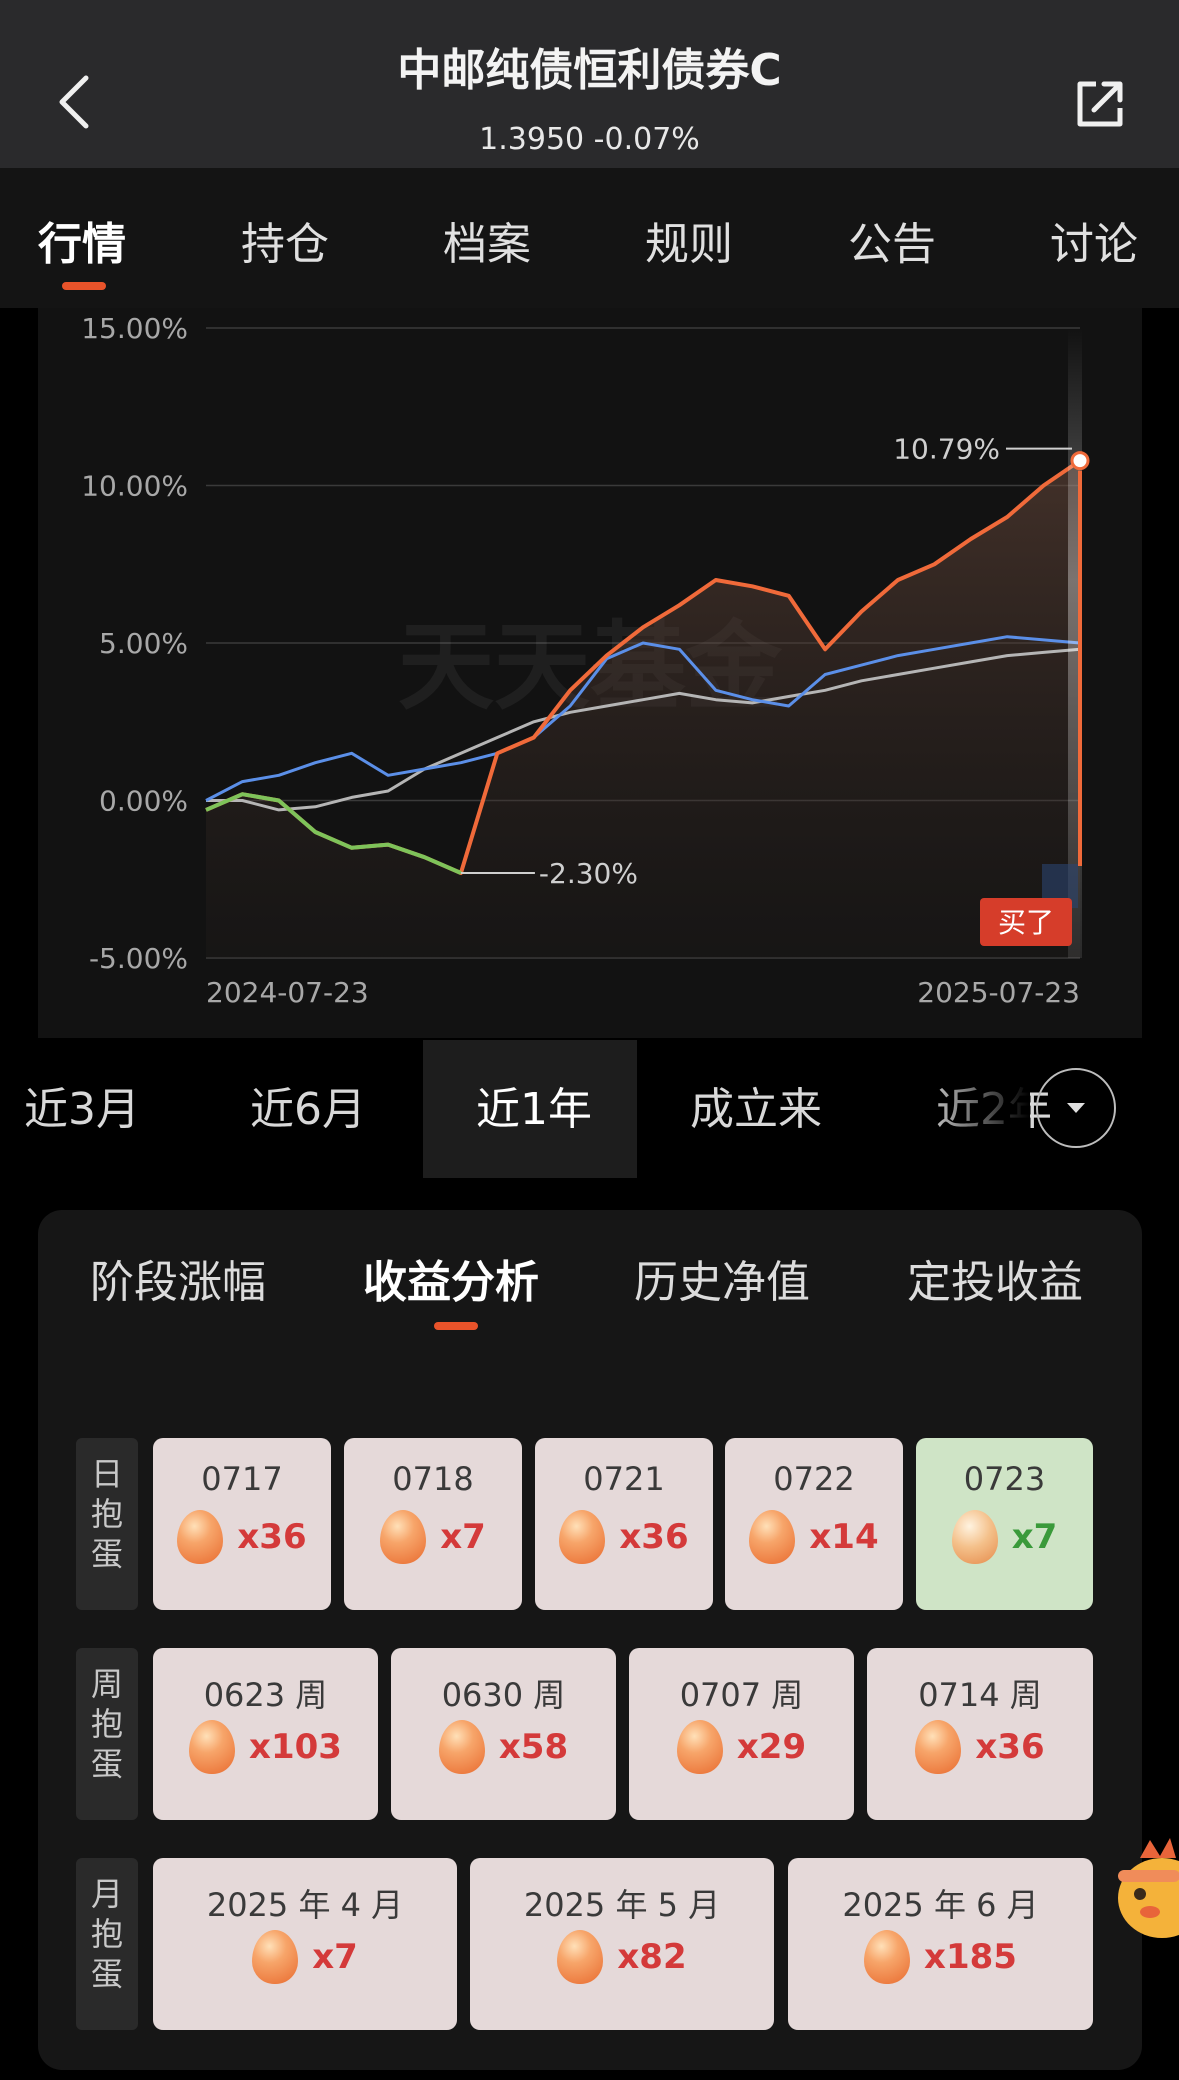 This screenshot has width=1179, height=2080. I want to click on weekly-egg-card: 0630 周 x58, so click(503, 1734).